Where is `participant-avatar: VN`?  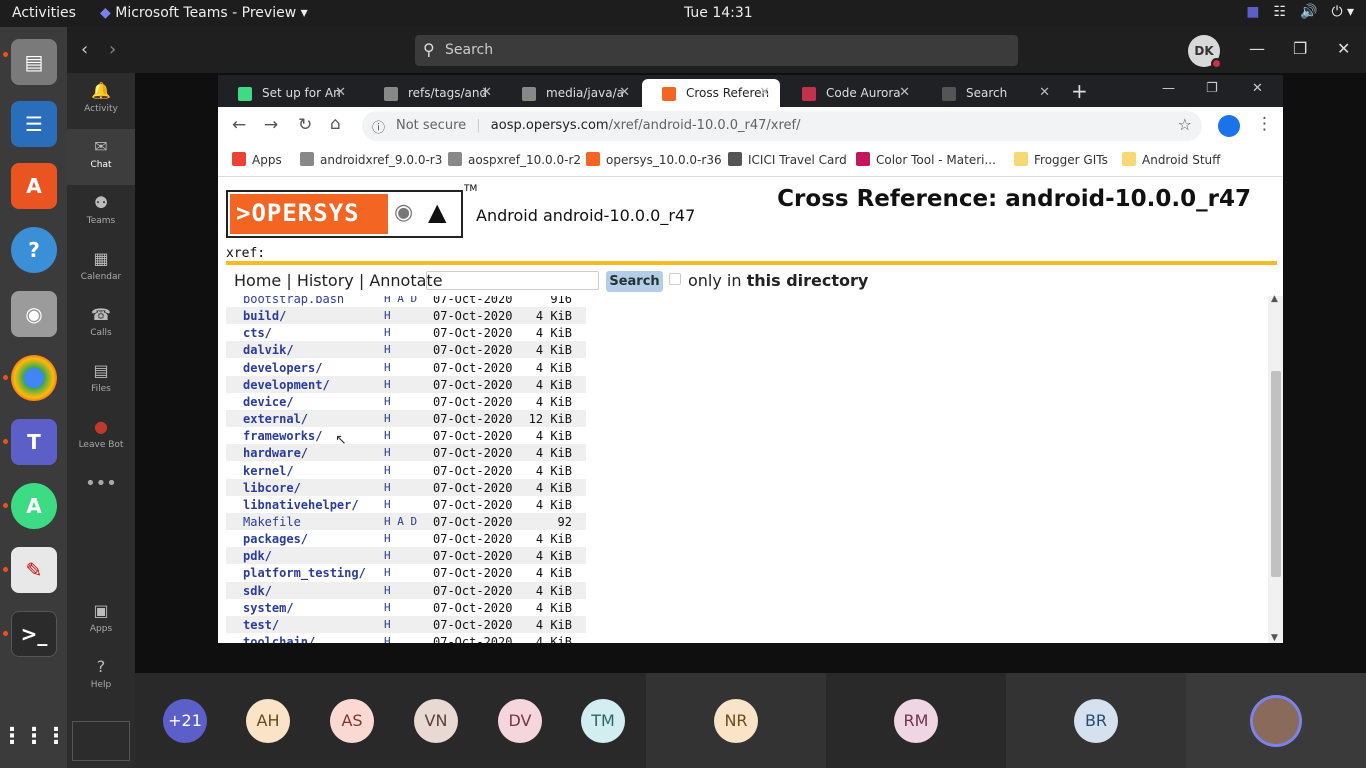
participant-avatar: VN is located at coordinates (436, 721).